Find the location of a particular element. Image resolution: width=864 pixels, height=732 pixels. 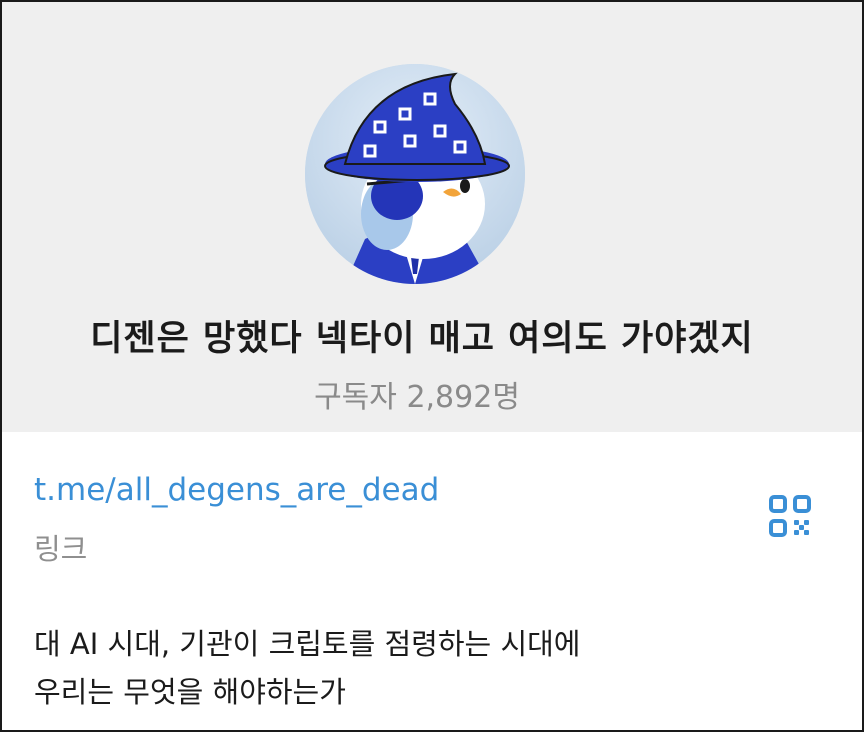

channel-description: 대 AI 시대, 기관이 크립토를 점령하는 시대에 우리는 무엇을 해야하는가 is located at coordinates (434, 668).